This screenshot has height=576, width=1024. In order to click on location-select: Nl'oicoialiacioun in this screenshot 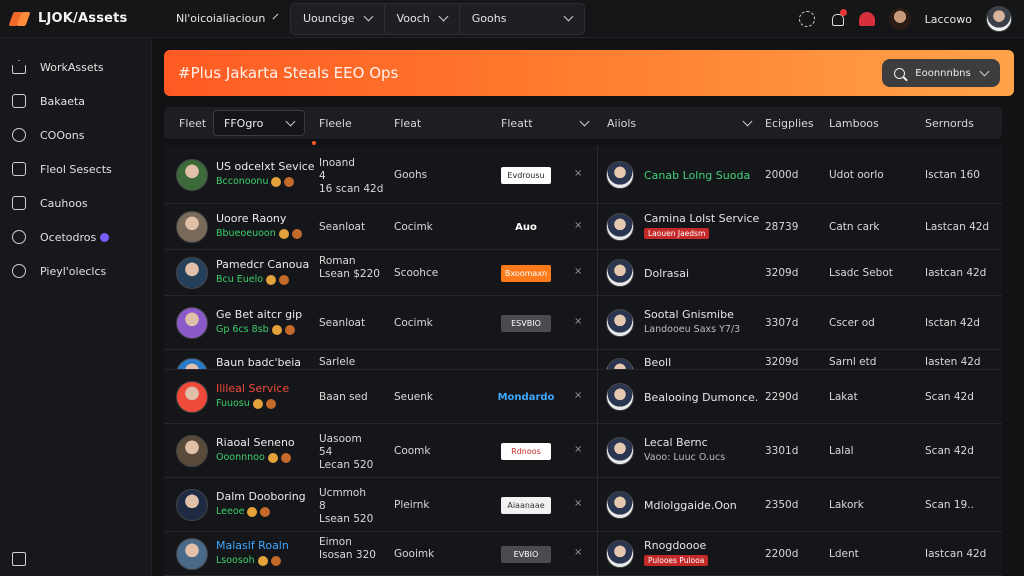, I will do `click(223, 19)`.